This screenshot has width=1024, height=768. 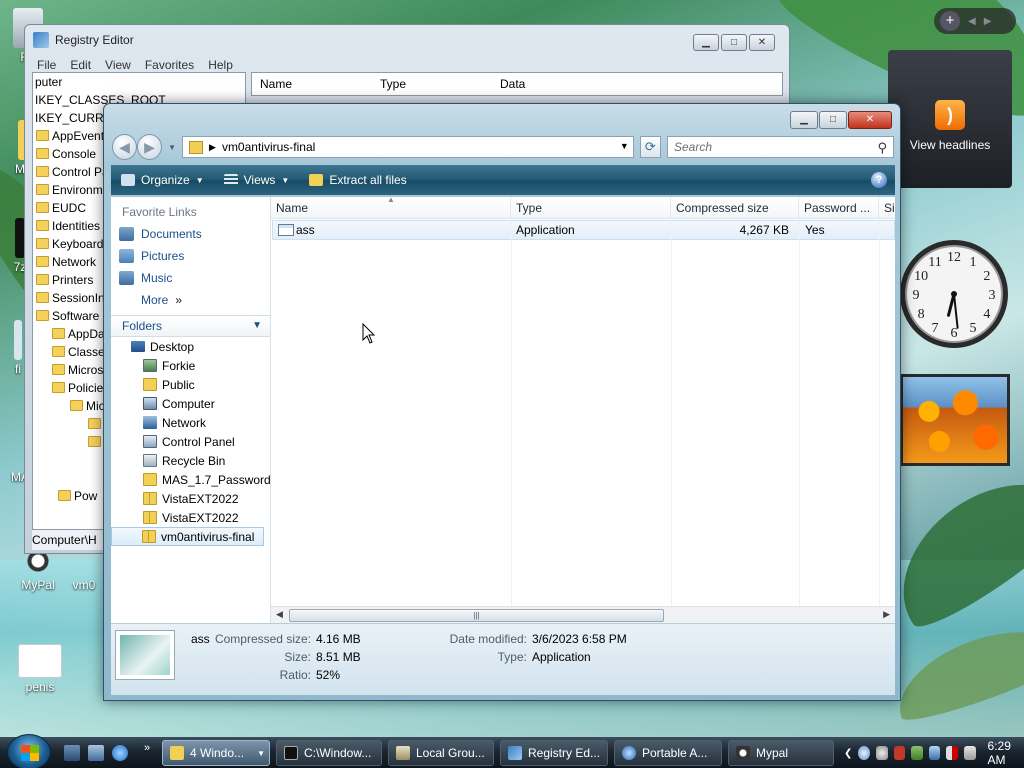 What do you see at coordinates (899, 753) in the screenshot?
I see `security-alert-icon` at bounding box center [899, 753].